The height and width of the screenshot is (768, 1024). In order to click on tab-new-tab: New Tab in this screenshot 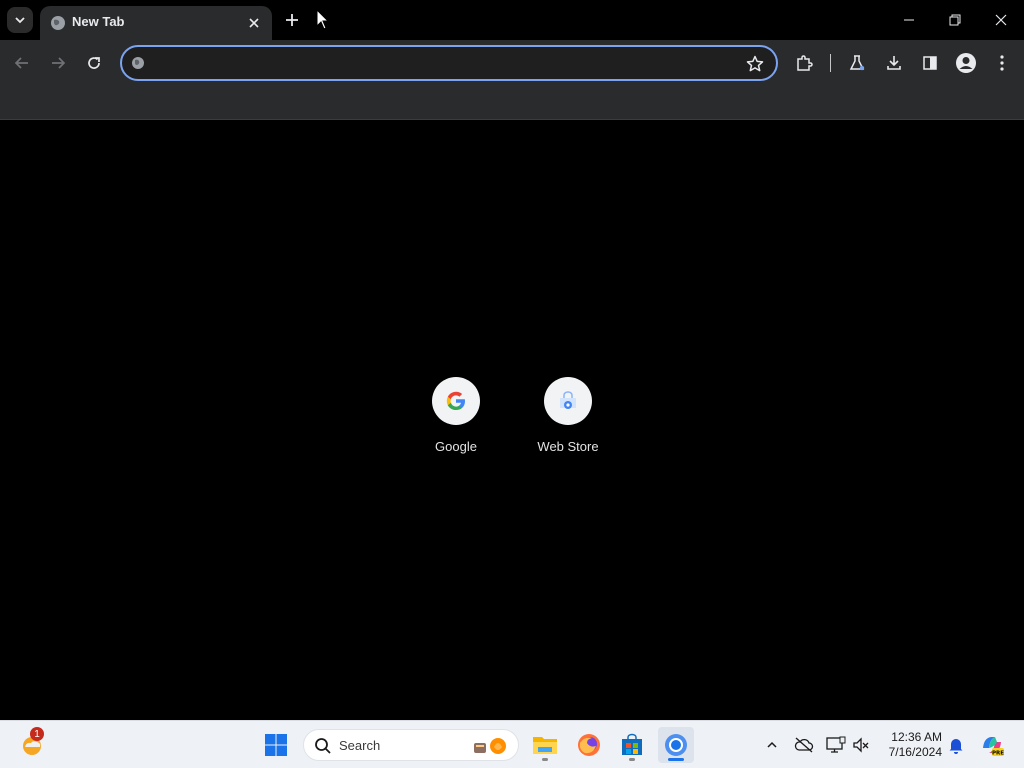, I will do `click(156, 23)`.